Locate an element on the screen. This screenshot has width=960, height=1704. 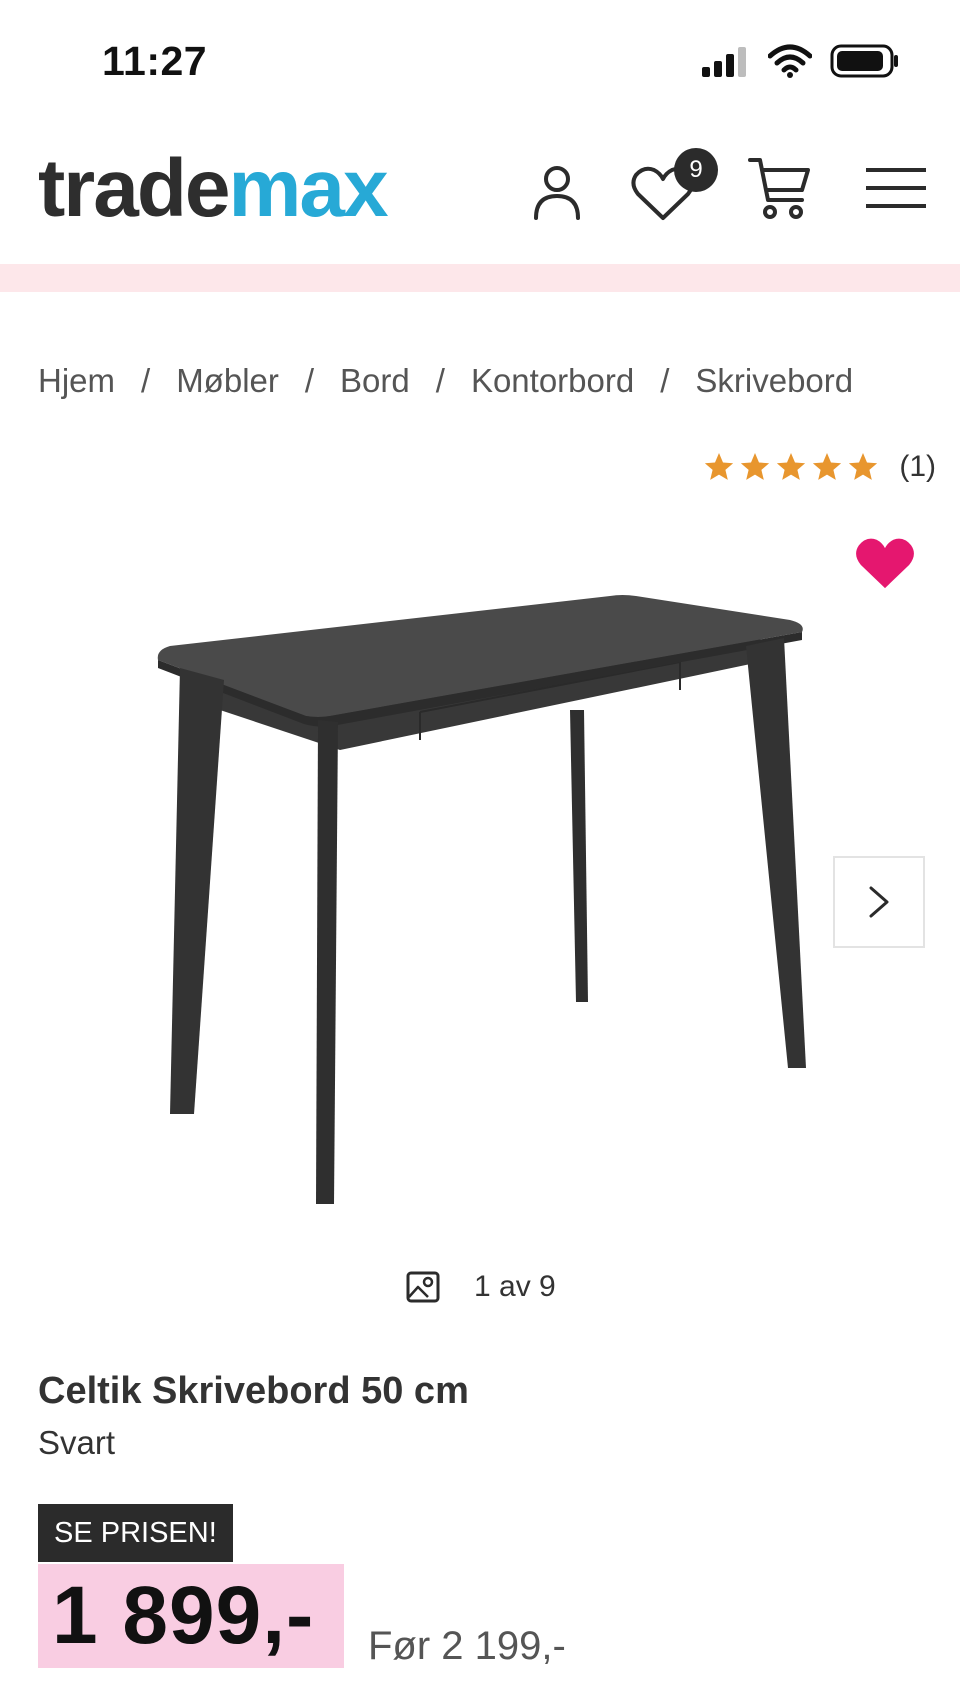
account-icon is located at coordinates (557, 192).